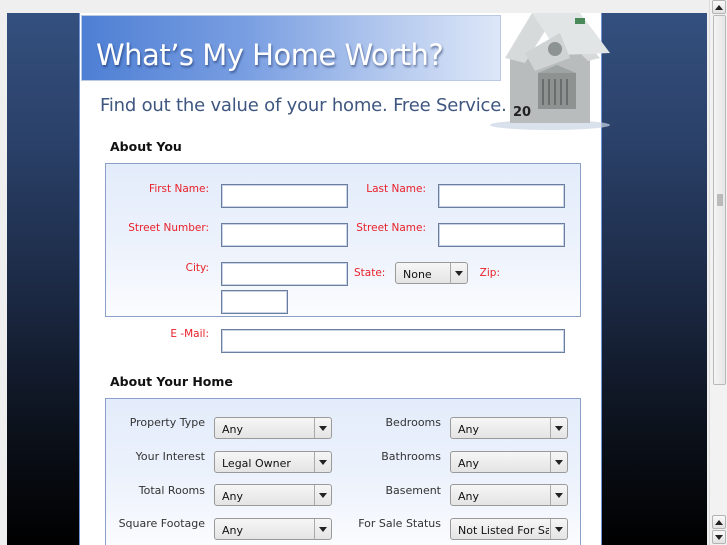 This screenshot has width=727, height=545. I want to click on state-label: State:, so click(370, 273).